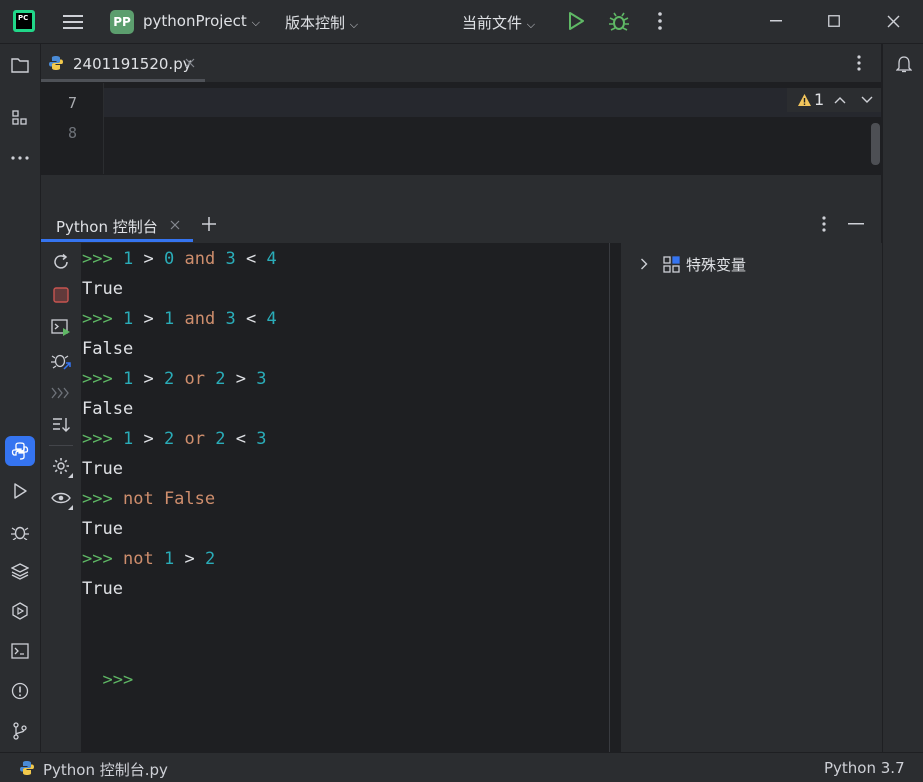 The width and height of the screenshot is (923, 782). What do you see at coordinates (61, 328) in the screenshot?
I see `execute-icon` at bounding box center [61, 328].